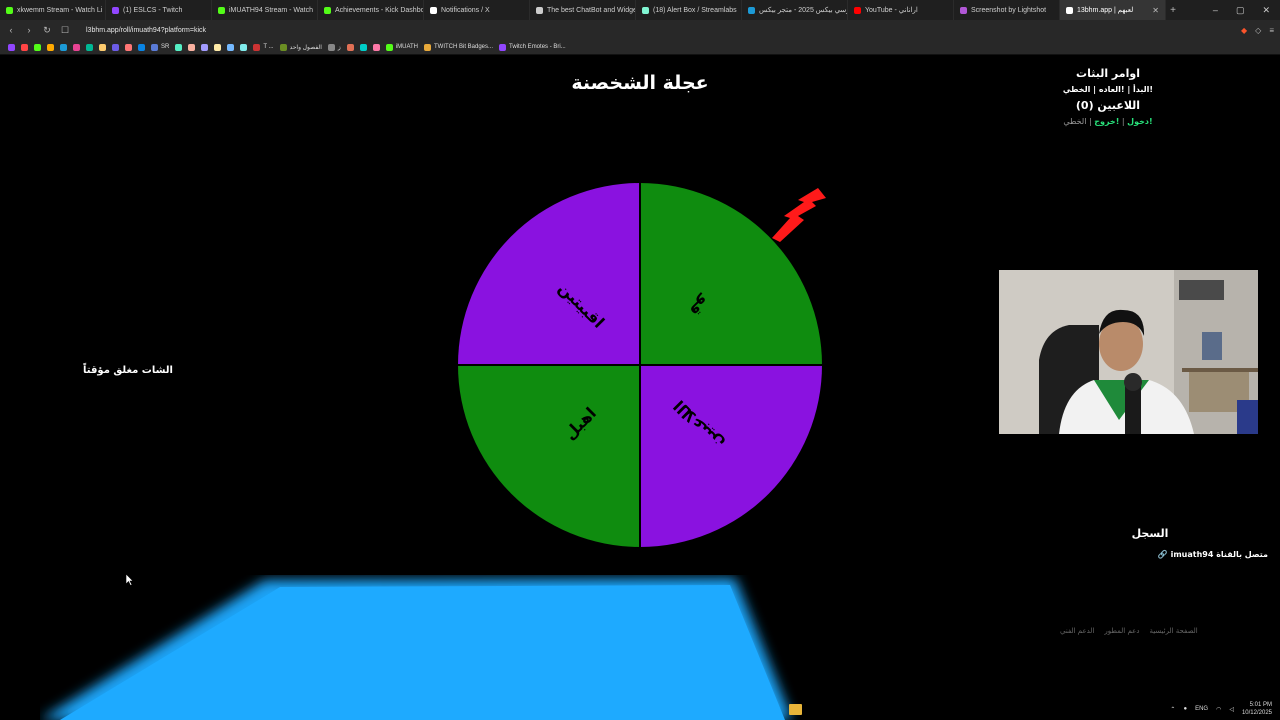 Image resolution: width=1280 pixels, height=720 pixels. What do you see at coordinates (1128, 352) in the screenshot?
I see `webcam-feed` at bounding box center [1128, 352].